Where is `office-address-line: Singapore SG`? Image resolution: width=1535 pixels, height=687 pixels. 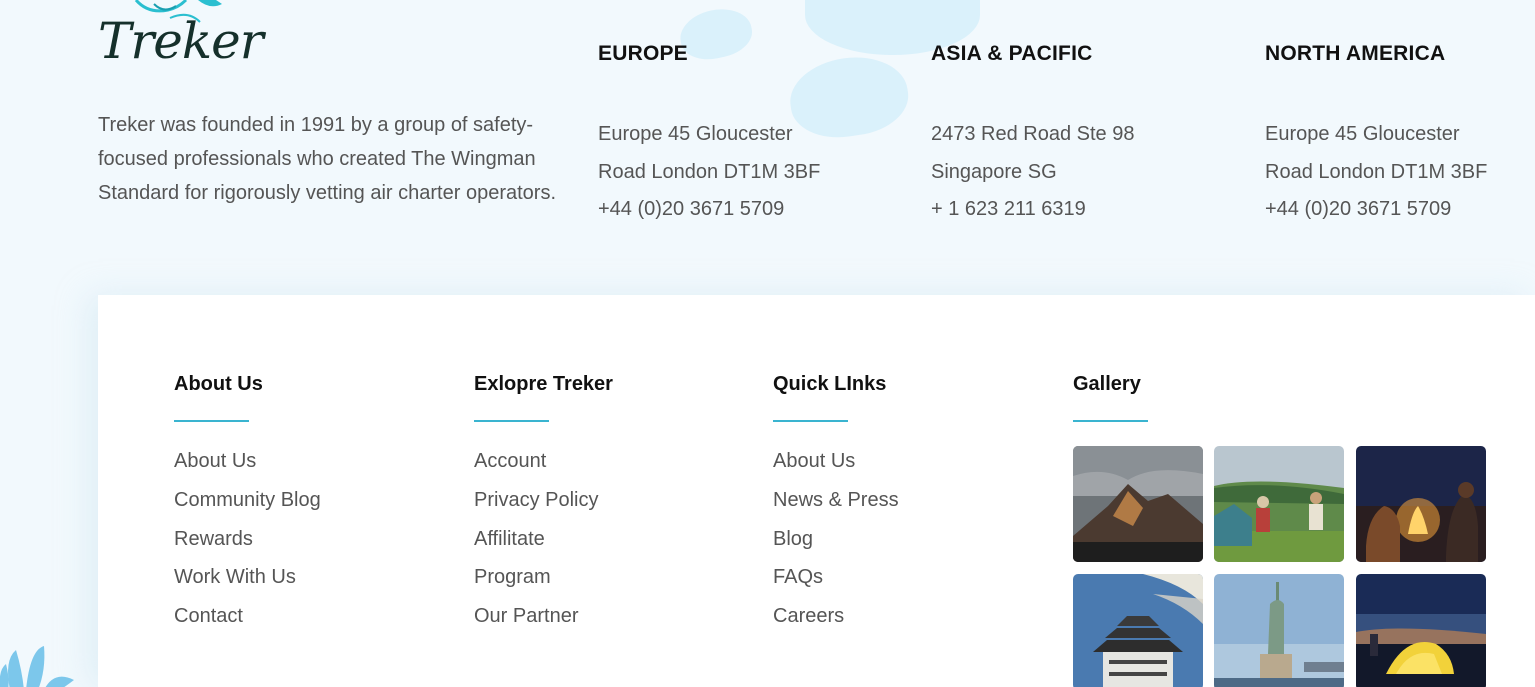
office-address-line: Singapore SG is located at coordinates (994, 171).